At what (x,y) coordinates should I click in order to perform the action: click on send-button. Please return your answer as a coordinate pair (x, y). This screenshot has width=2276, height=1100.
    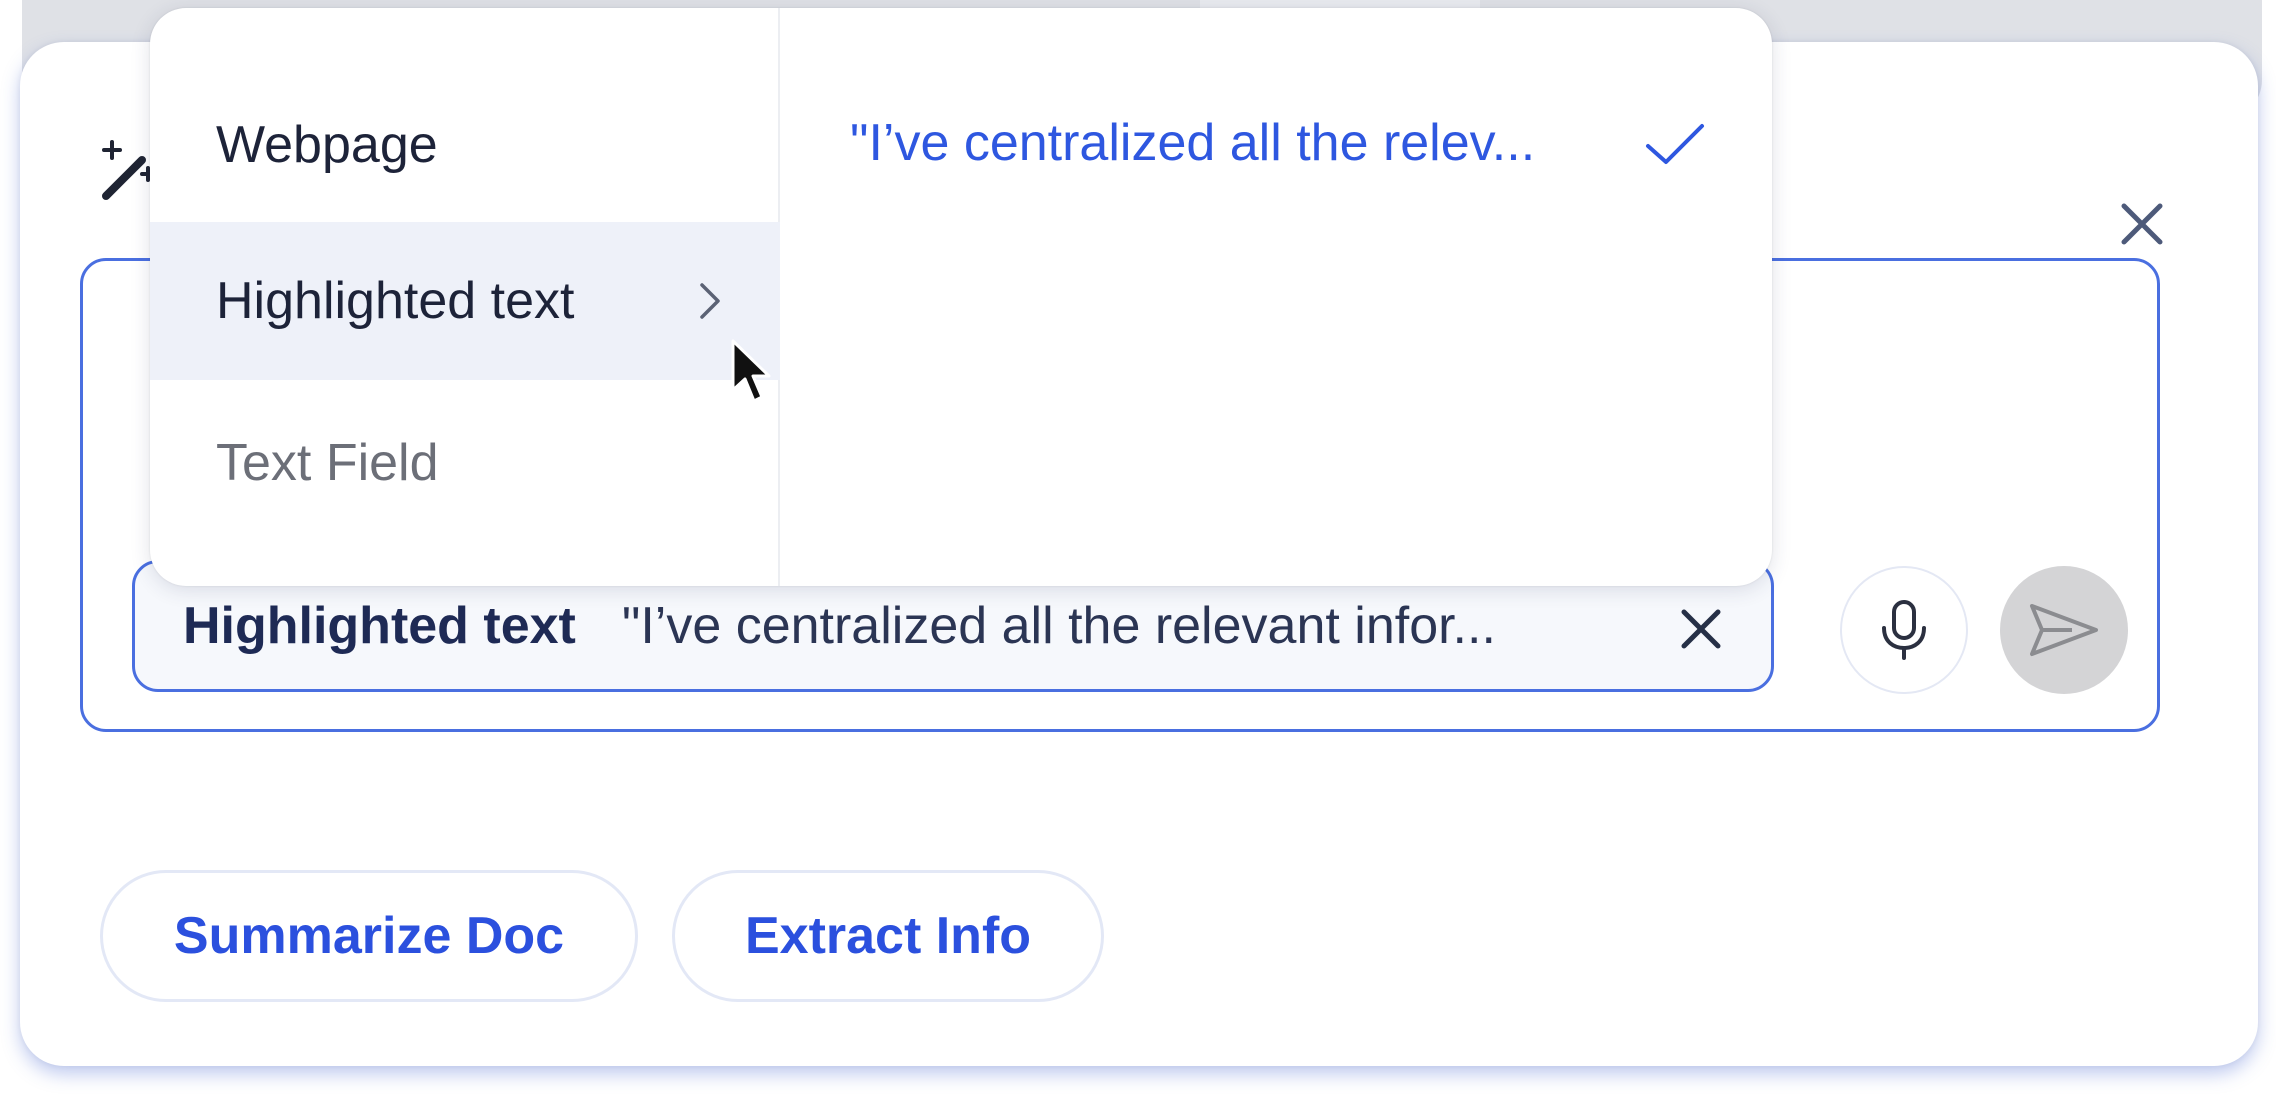
    Looking at the image, I should click on (2064, 630).